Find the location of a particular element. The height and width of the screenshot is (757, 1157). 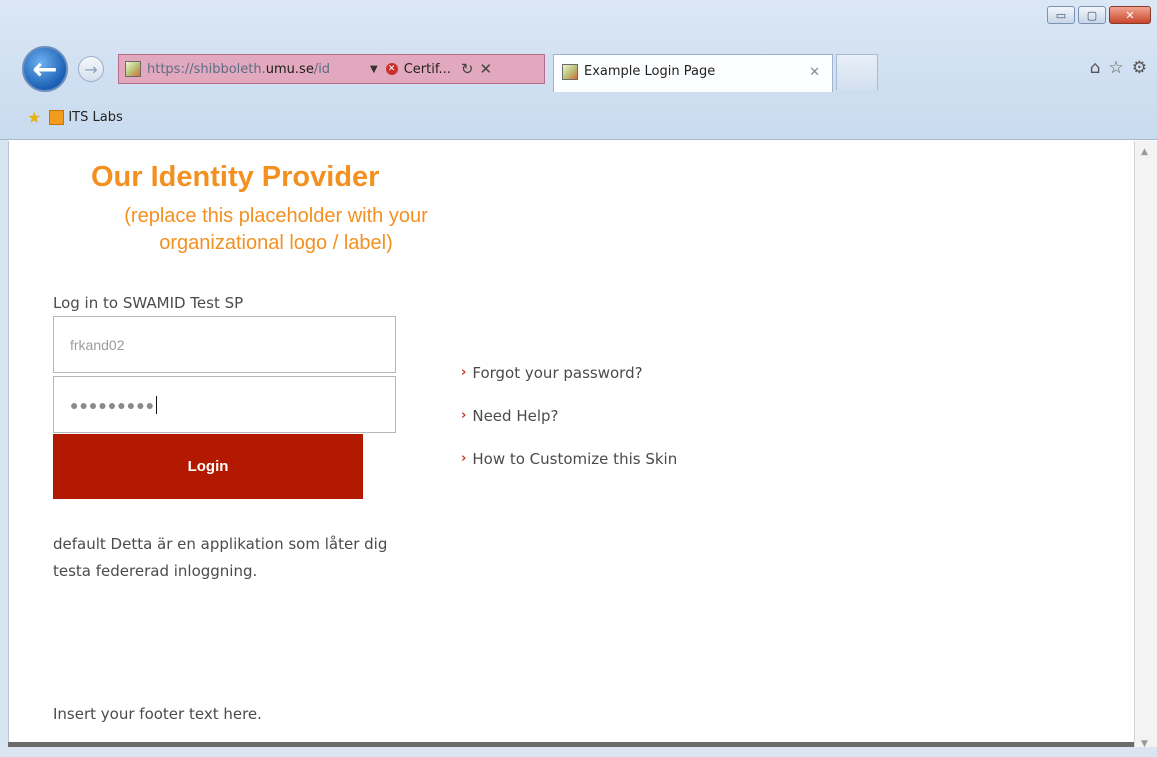

home-icon: ⌂ is located at coordinates (1095, 68).